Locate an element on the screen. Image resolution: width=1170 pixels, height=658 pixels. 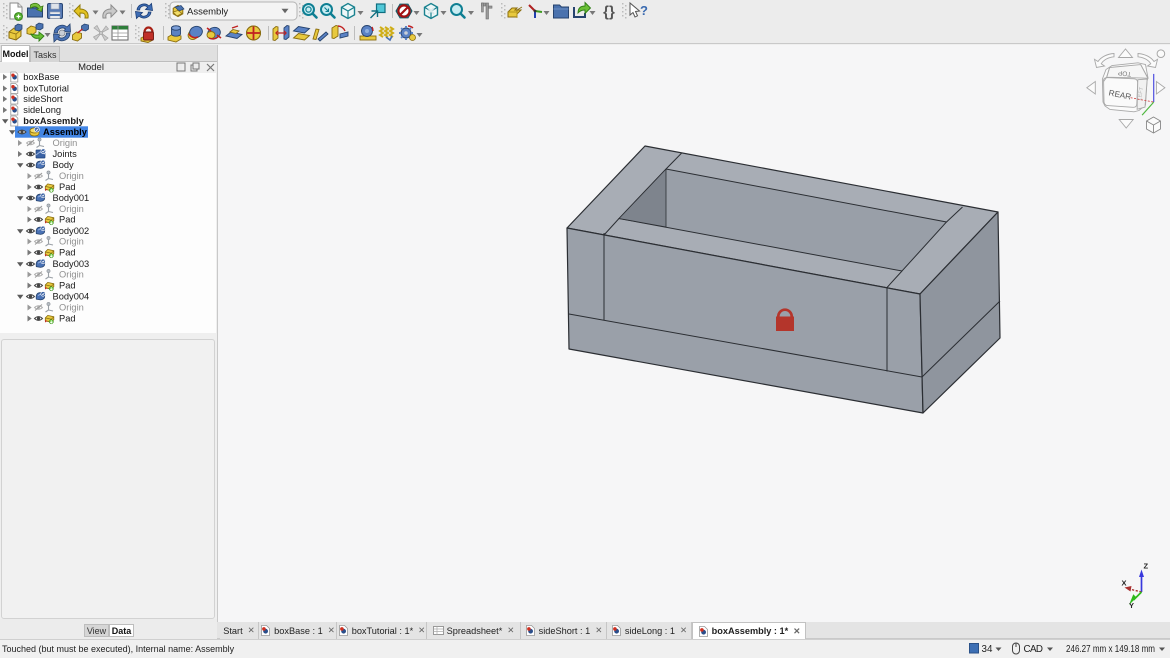
svg-text: Z is located at coordinates (1146, 566).